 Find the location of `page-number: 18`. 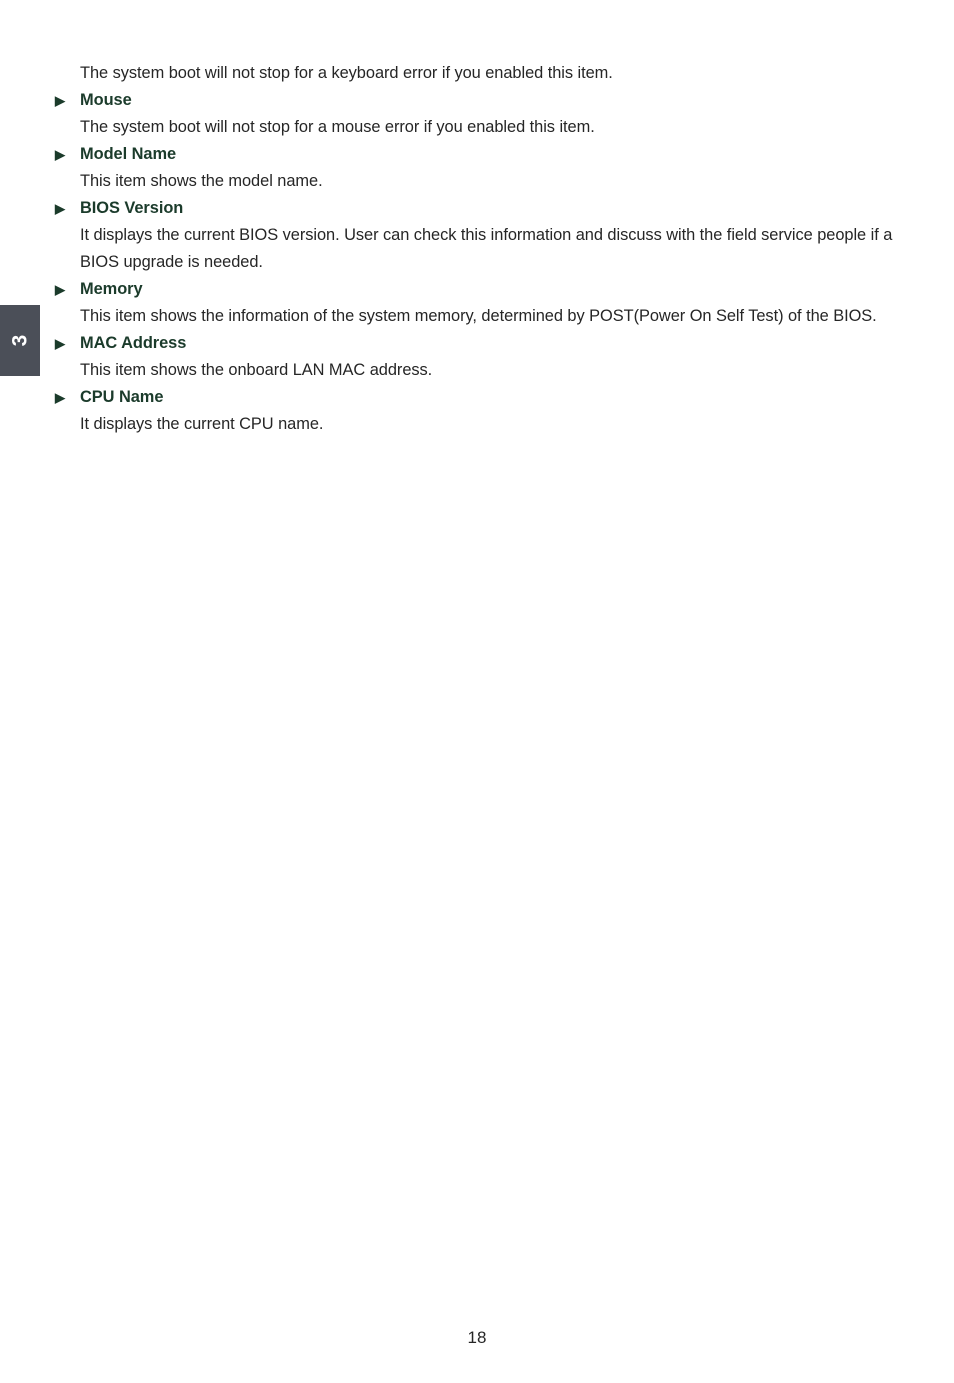

page-number: 18 is located at coordinates (477, 1337).